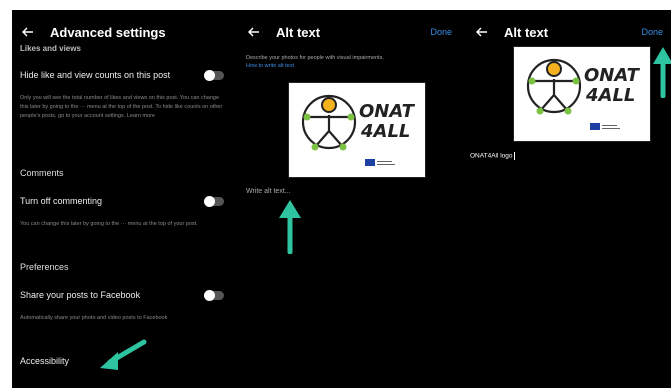 The height and width of the screenshot is (388, 671). Describe the element at coordinates (95, 75) in the screenshot. I see `hide-likes-label: Hide like and view counts on this post` at that location.